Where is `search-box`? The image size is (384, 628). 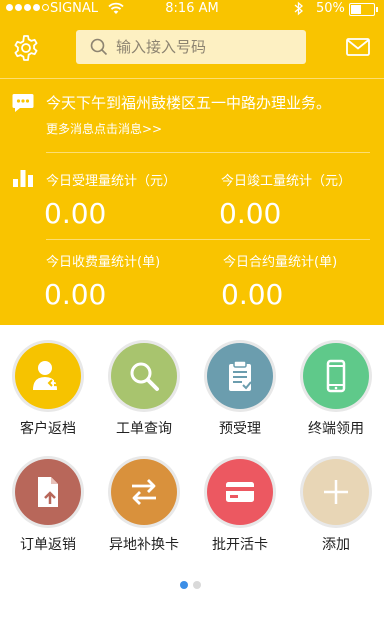
search-box is located at coordinates (191, 47).